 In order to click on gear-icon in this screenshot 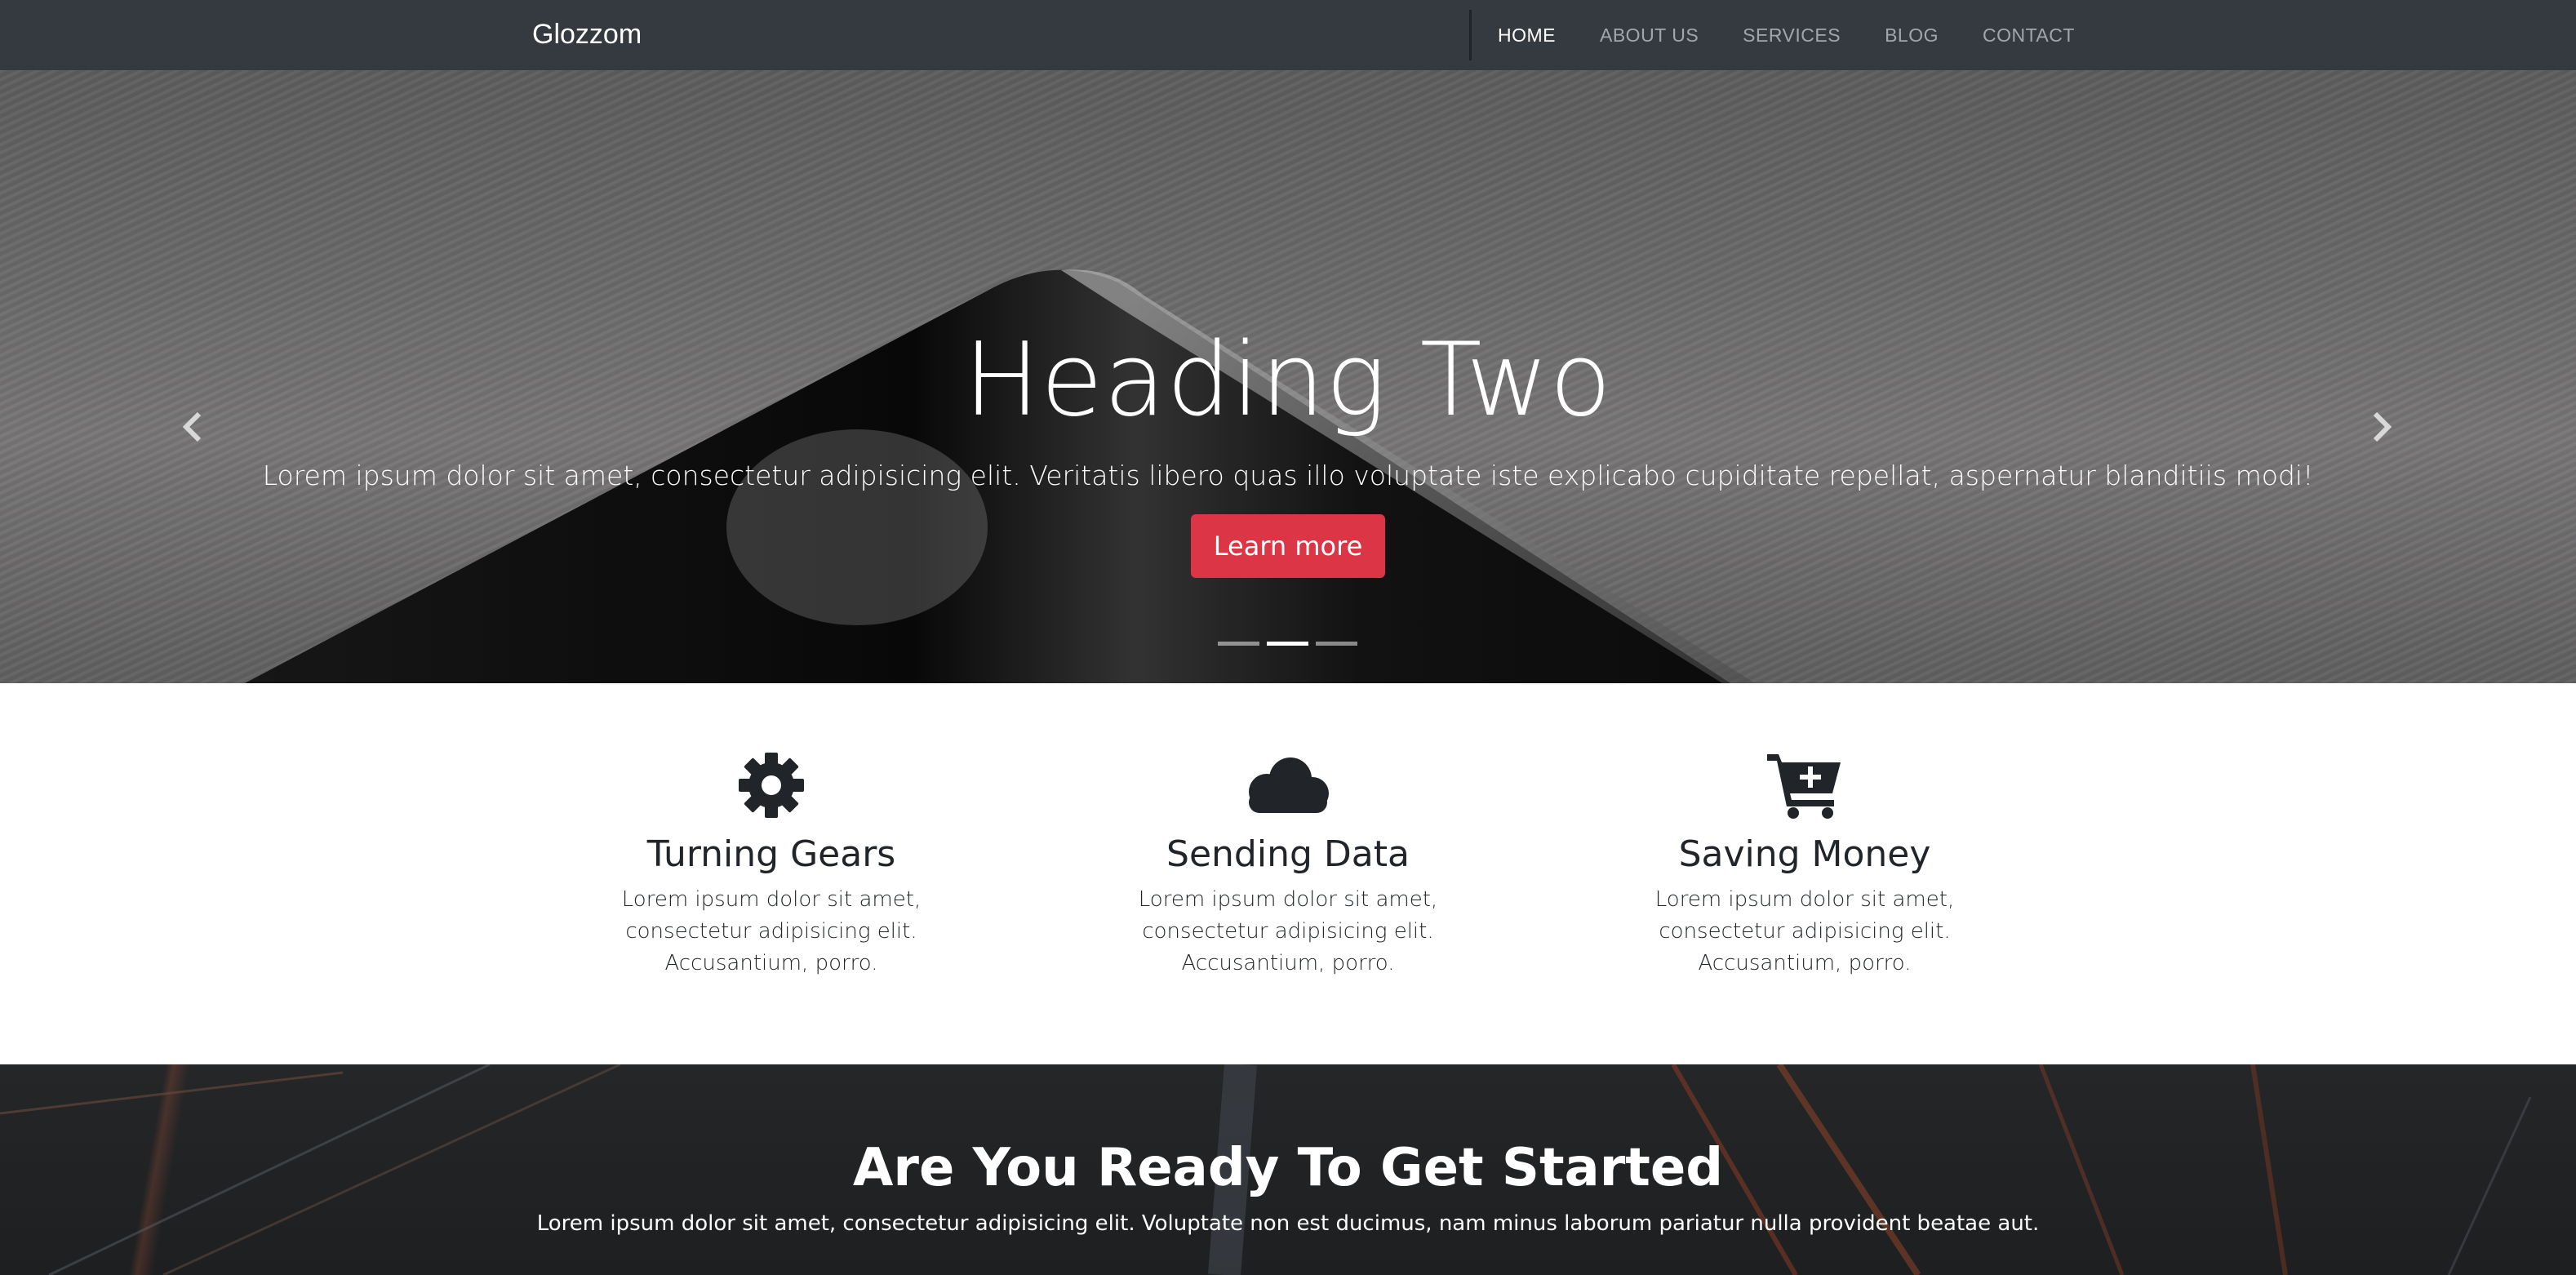, I will do `click(771, 785)`.